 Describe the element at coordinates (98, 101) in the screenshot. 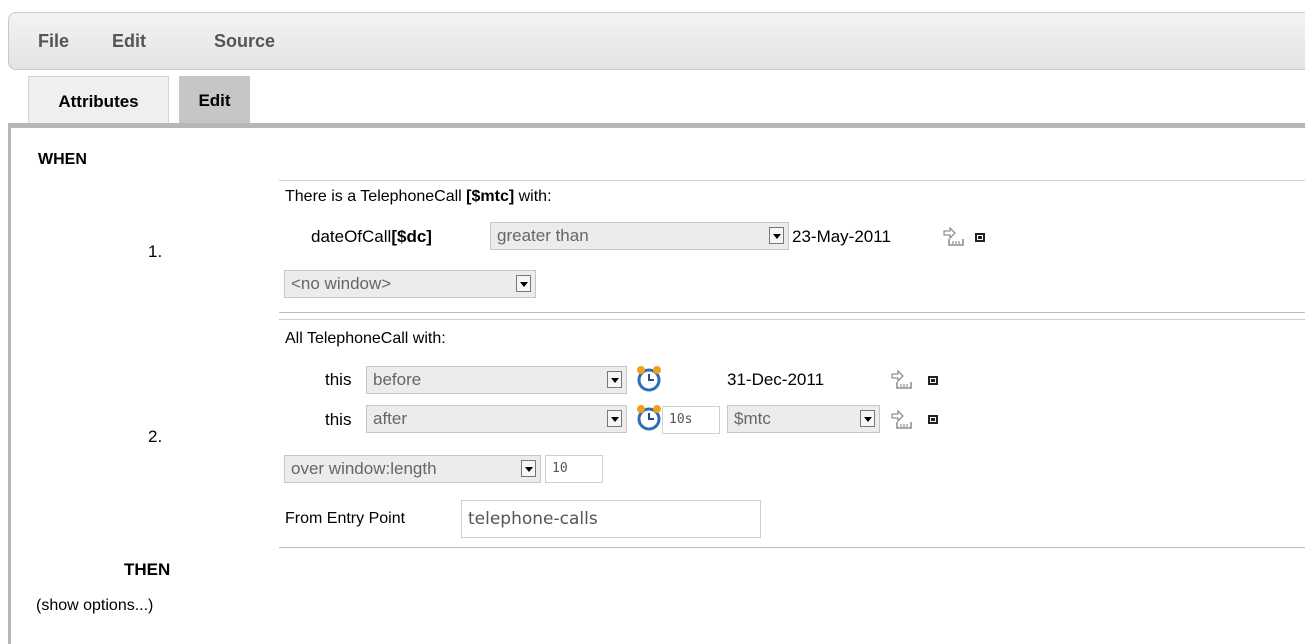

I see `tab-attributes: Attributes` at that location.